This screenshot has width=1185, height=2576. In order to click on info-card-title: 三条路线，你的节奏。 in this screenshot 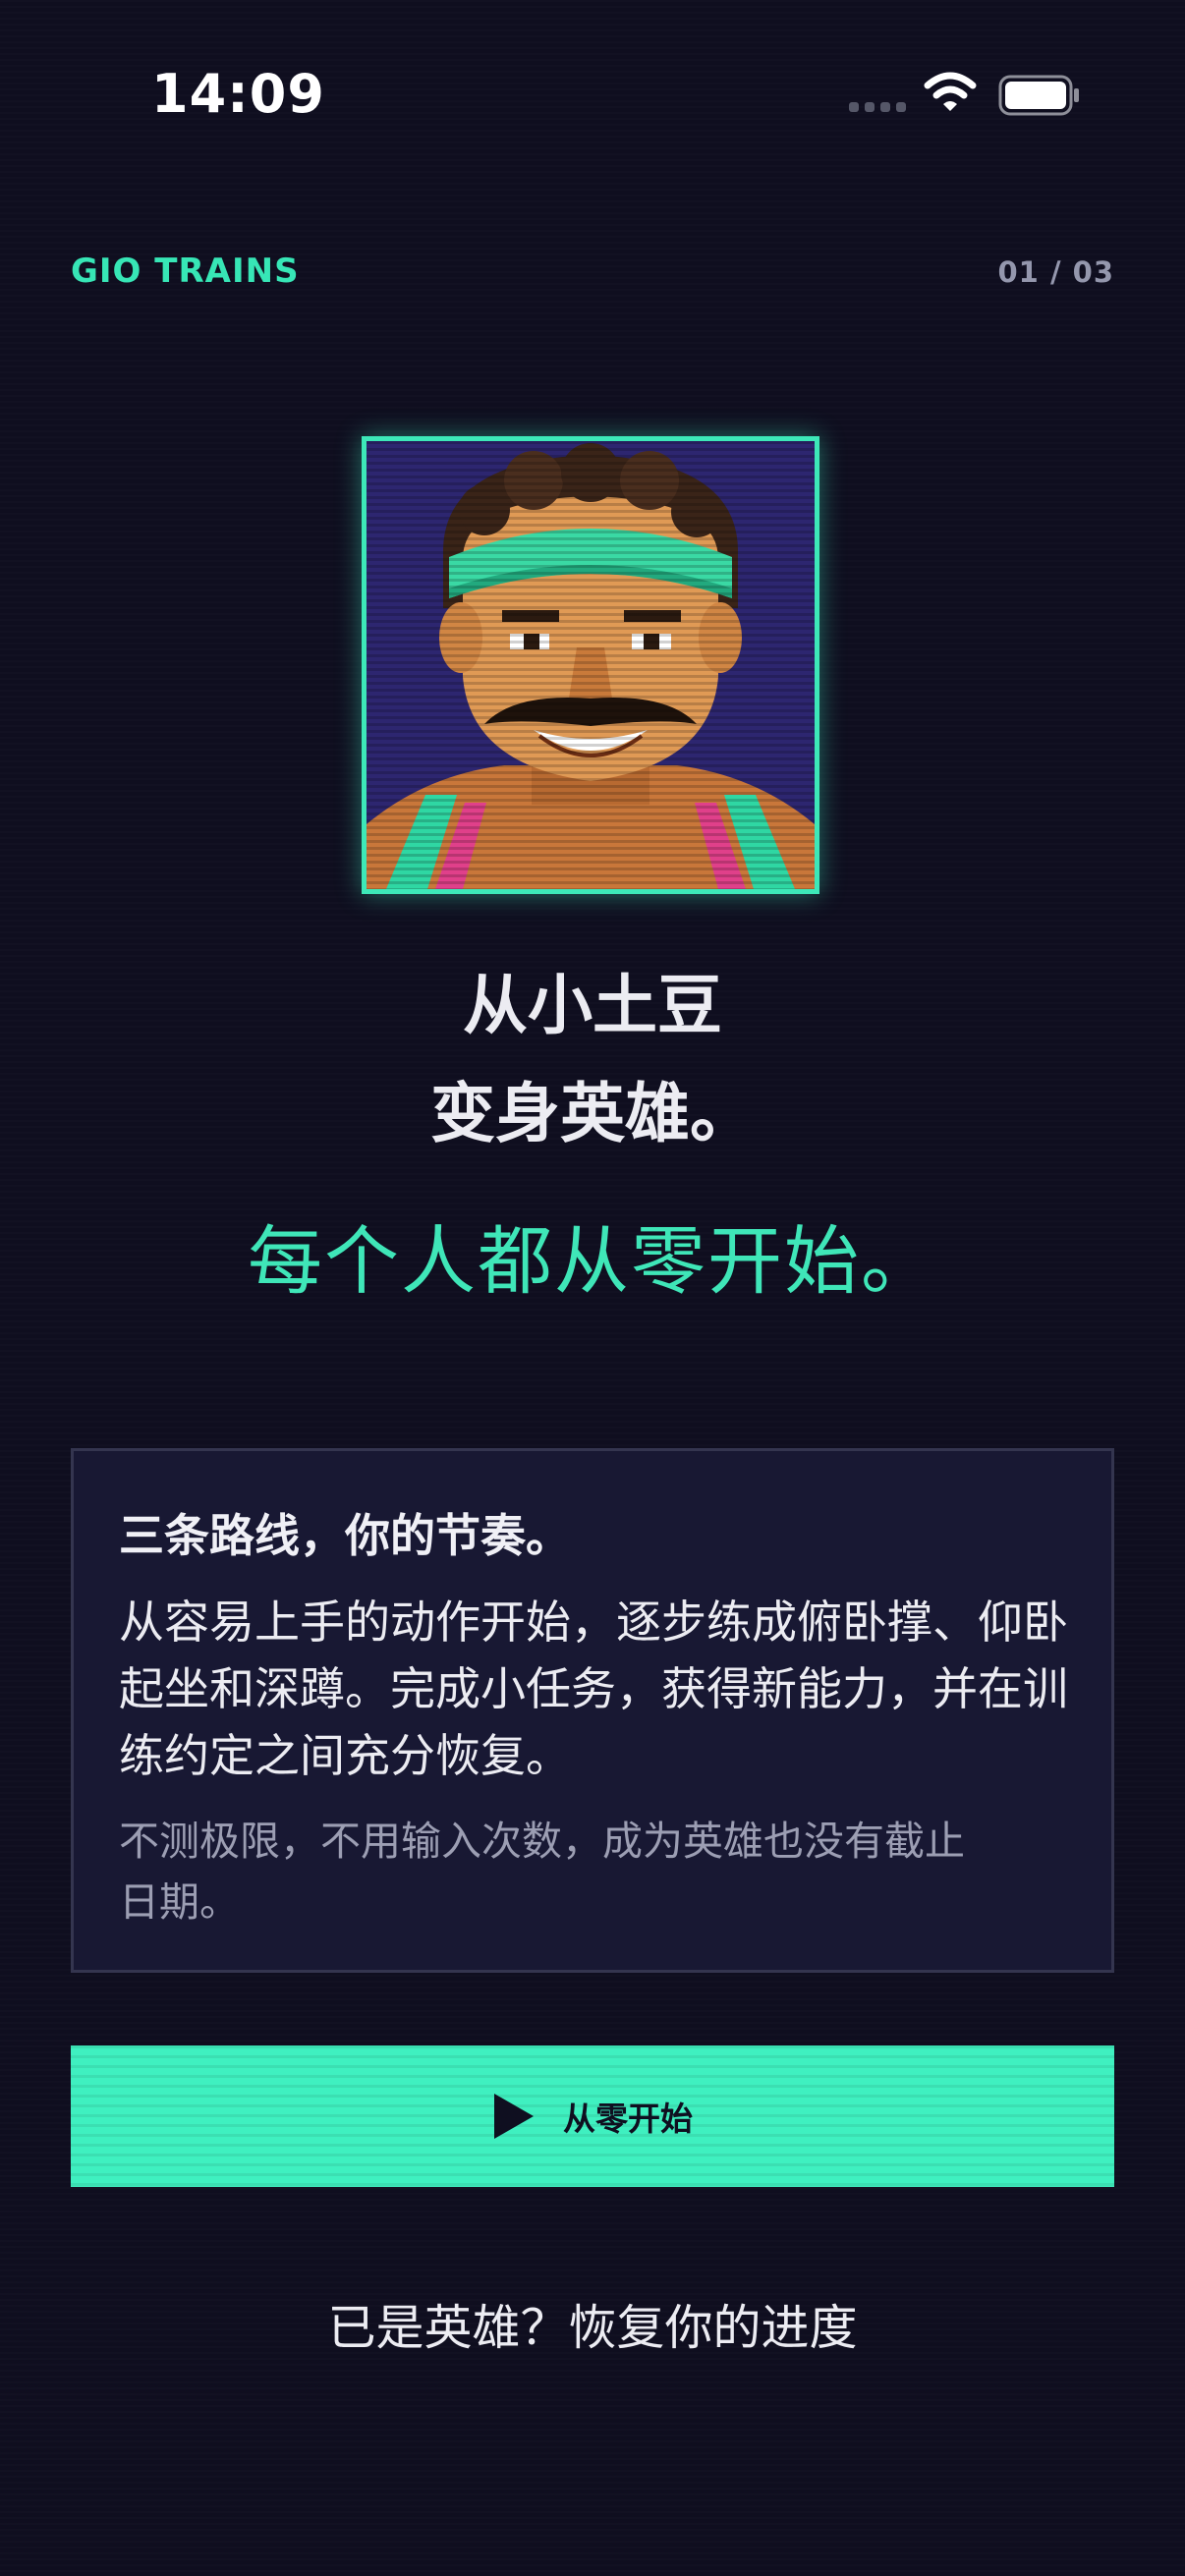, I will do `click(345, 1535)`.